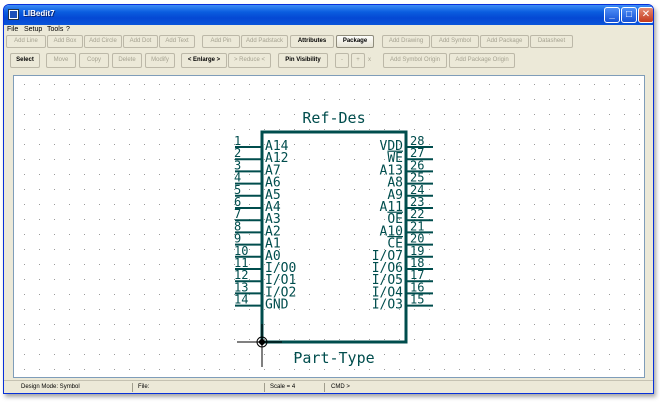 Image resolution: width=660 pixels, height=405 pixels. Describe the element at coordinates (140, 41) in the screenshot. I see `add-dot-button: Add Dot` at that location.